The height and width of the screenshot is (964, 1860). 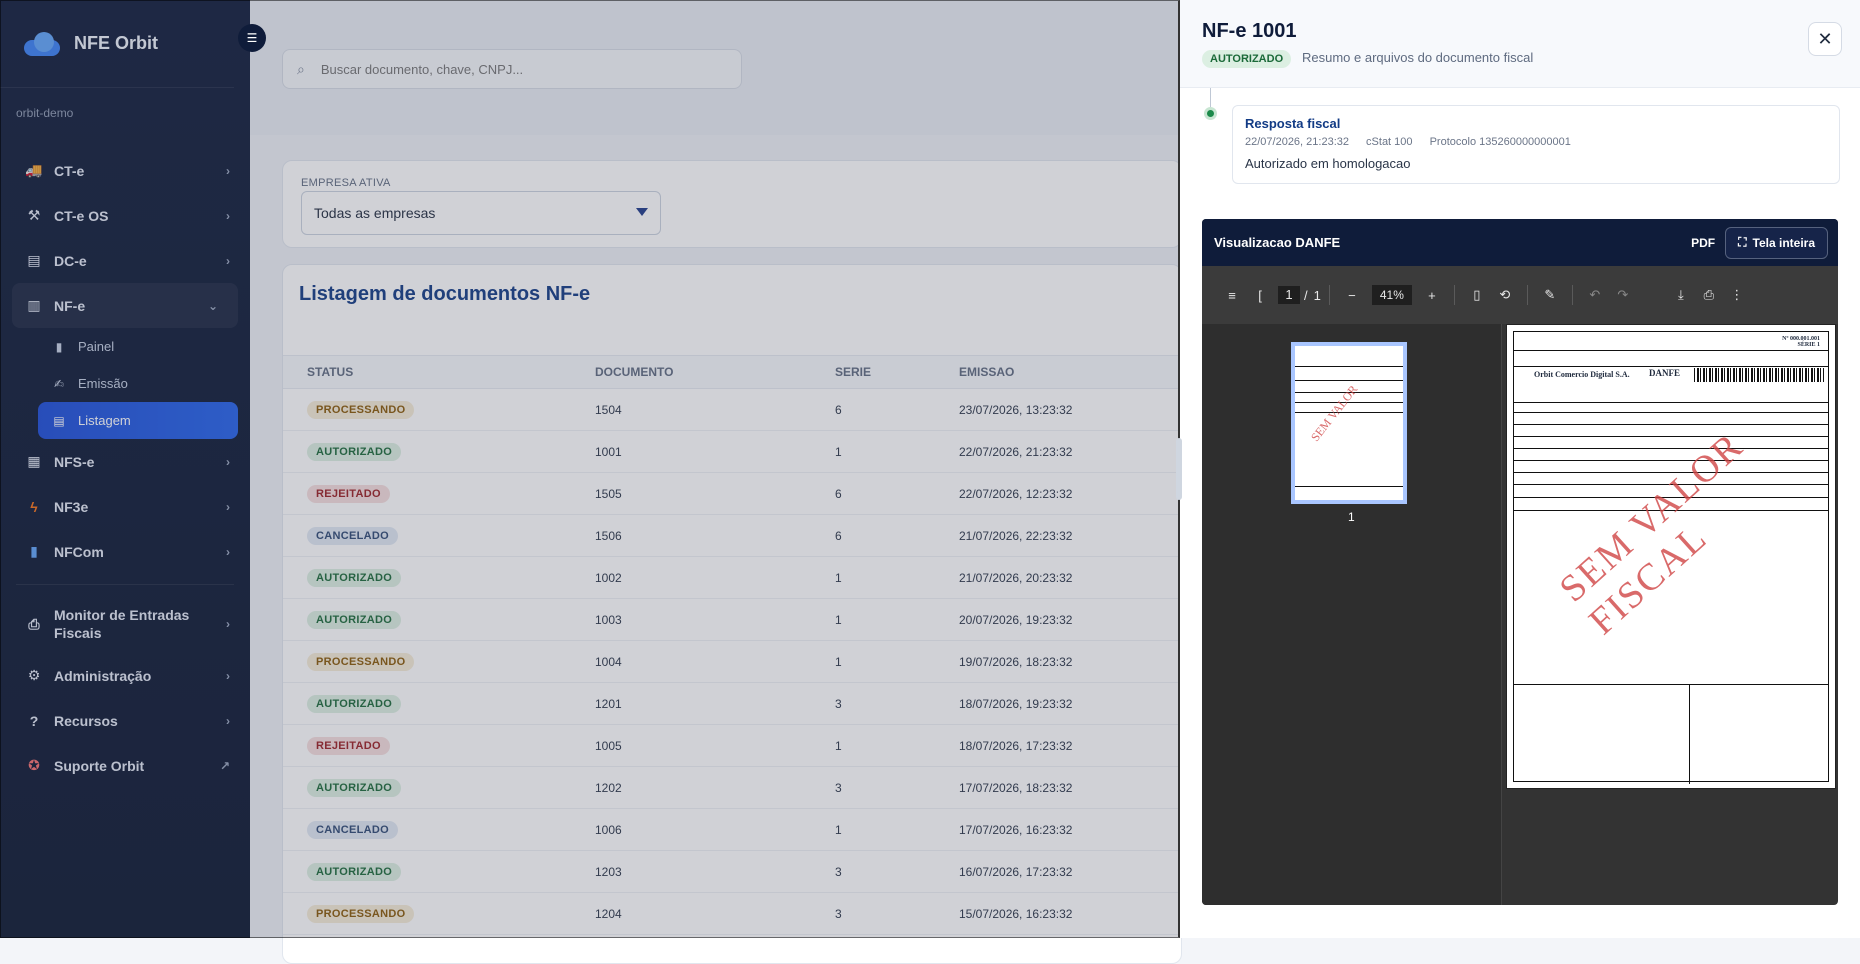 I want to click on download-icon: ⤓, so click(x=1681, y=295).